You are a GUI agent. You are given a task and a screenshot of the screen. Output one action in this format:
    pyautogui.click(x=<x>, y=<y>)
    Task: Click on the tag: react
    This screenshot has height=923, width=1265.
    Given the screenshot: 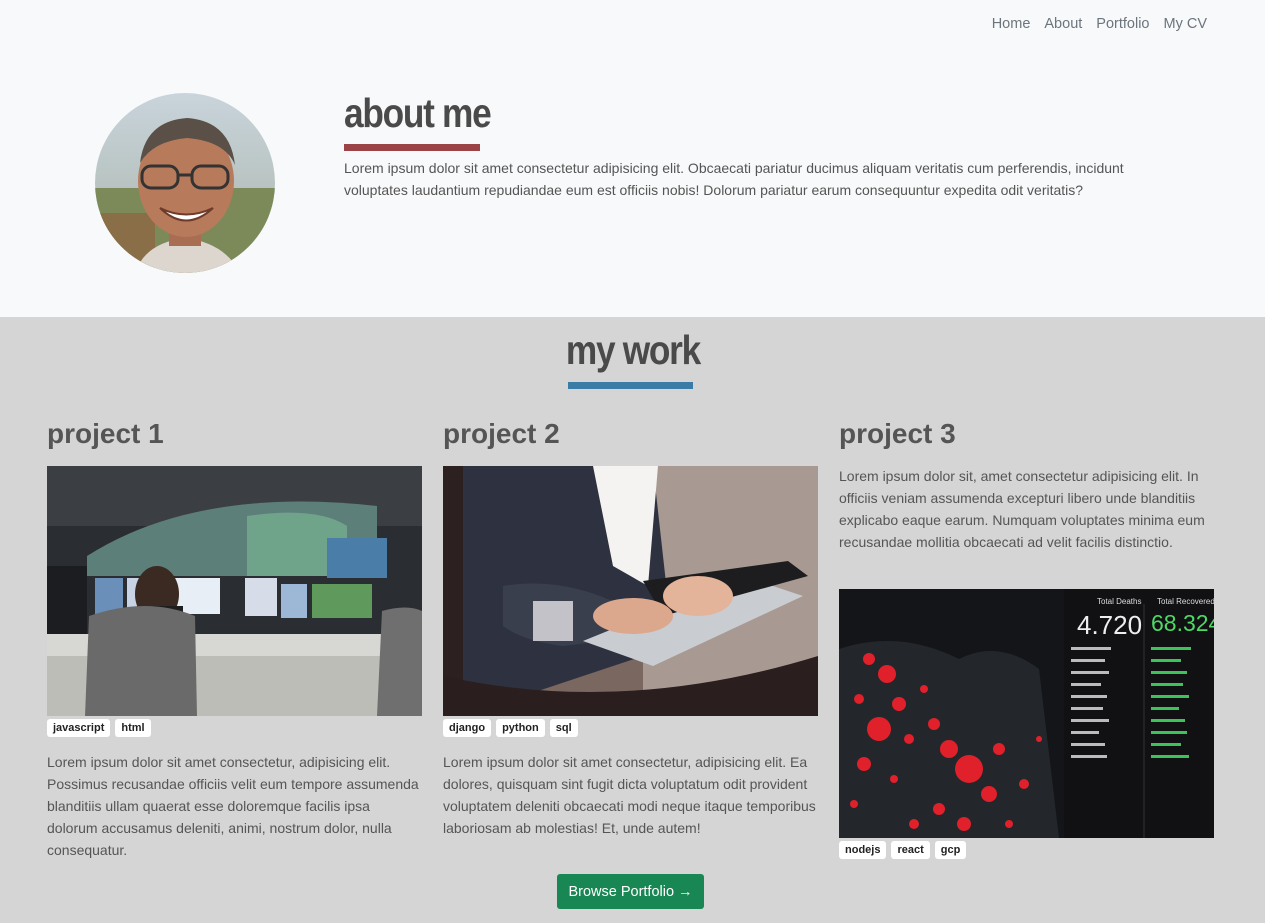 What is the action you would take?
    pyautogui.click(x=910, y=850)
    